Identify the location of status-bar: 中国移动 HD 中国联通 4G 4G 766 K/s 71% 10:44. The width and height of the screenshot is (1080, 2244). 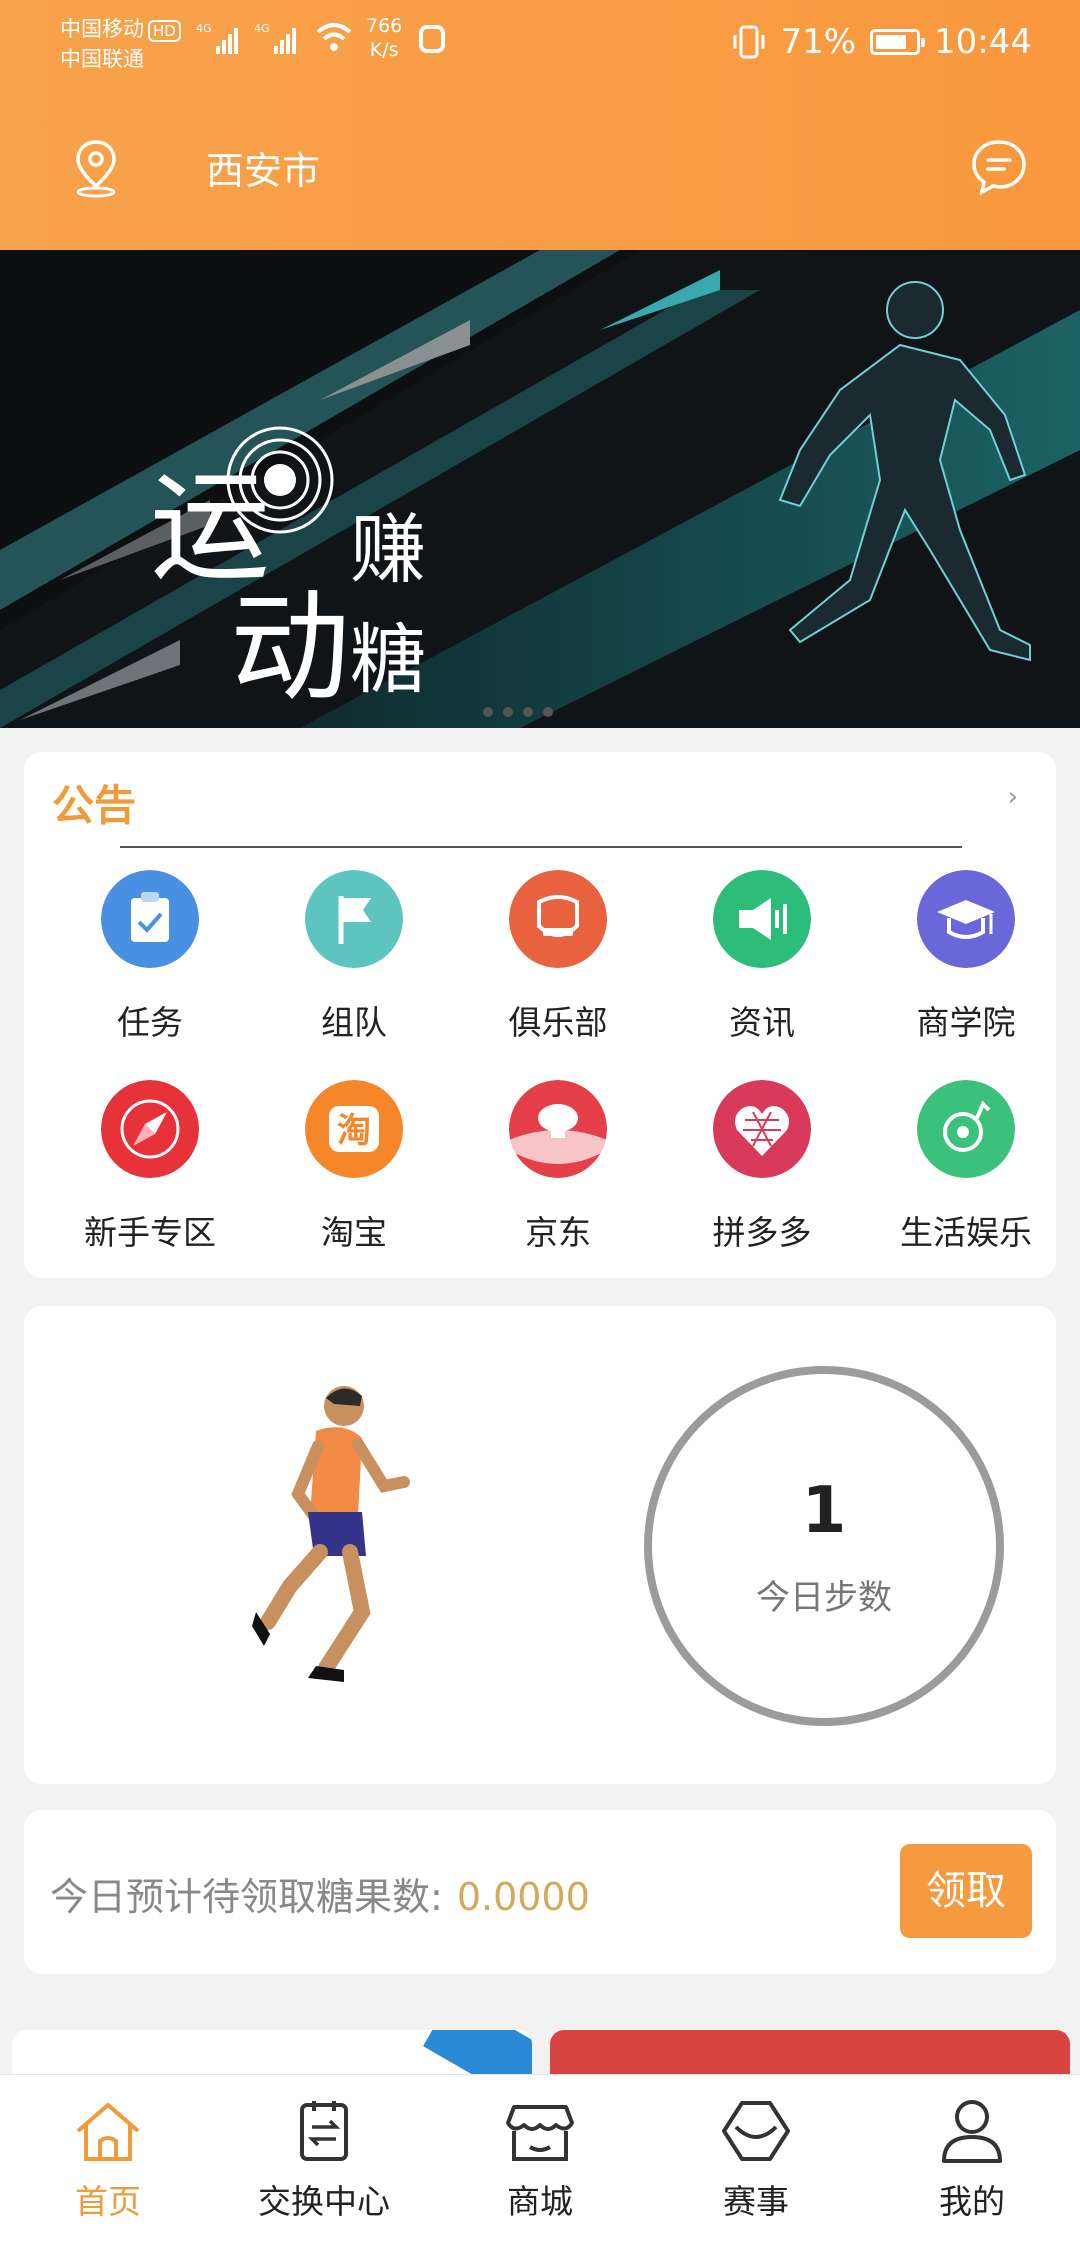
(540, 40).